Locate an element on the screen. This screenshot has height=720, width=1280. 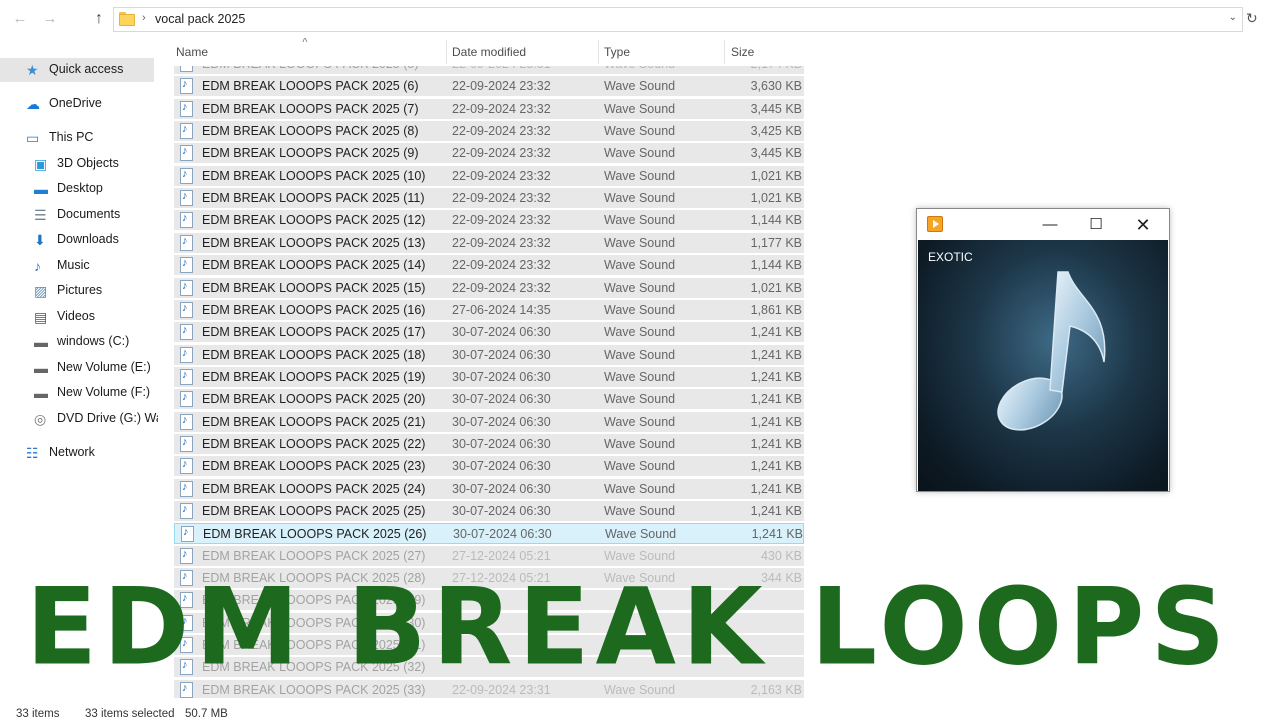
sidebar-item-label: Desktop is located at coordinates (80, 188).